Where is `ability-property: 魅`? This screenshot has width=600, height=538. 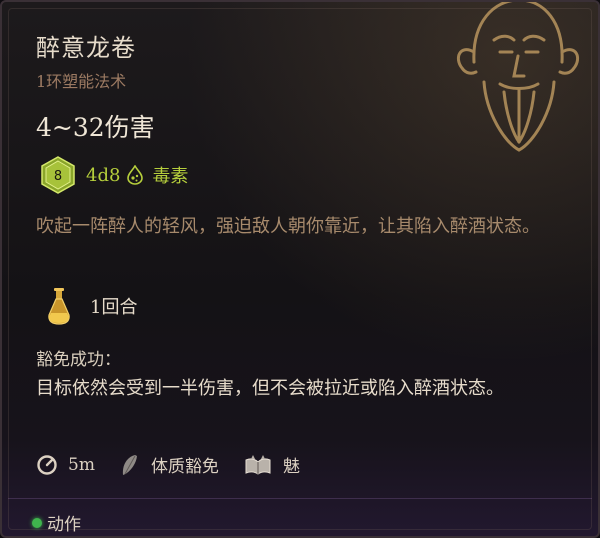
ability-property: 魅 is located at coordinates (271, 464).